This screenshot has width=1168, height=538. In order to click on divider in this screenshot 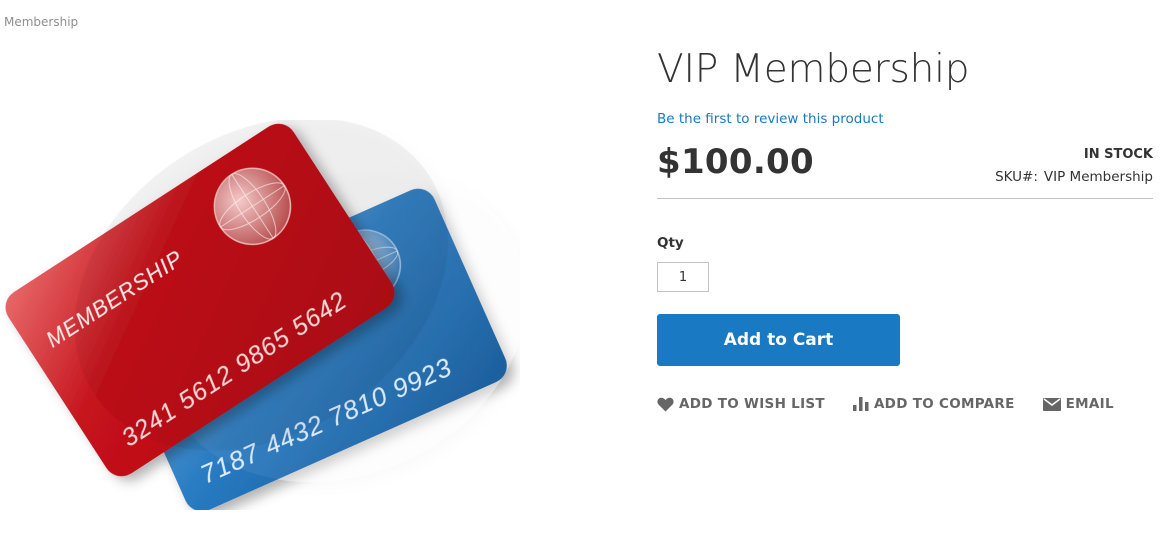, I will do `click(905, 198)`.